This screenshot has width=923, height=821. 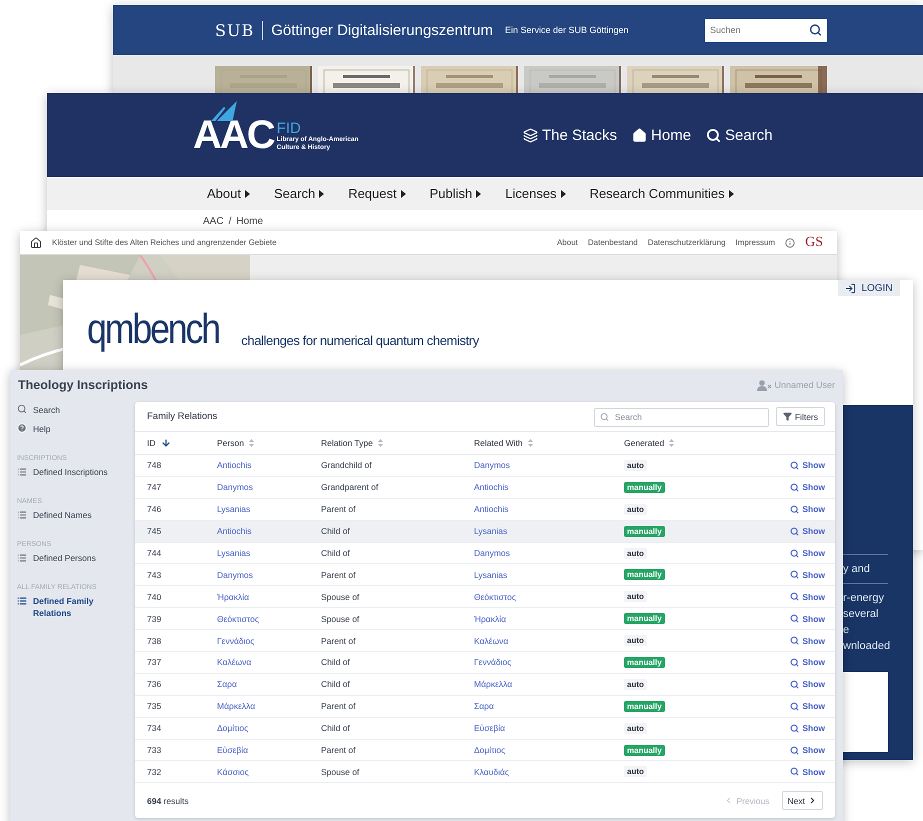 What do you see at coordinates (340, 619) in the screenshot?
I see `table-cell-text: Spouse of` at bounding box center [340, 619].